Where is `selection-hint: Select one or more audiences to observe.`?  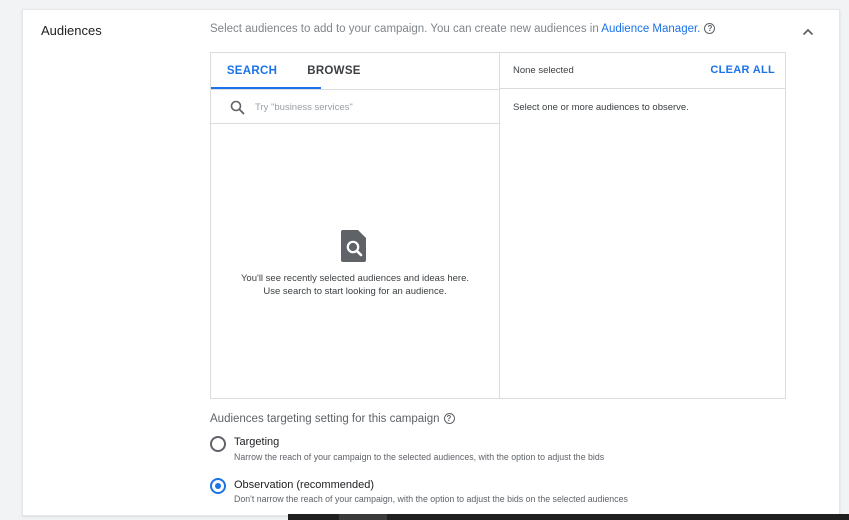
selection-hint: Select one or more audiences to observe. is located at coordinates (601, 107).